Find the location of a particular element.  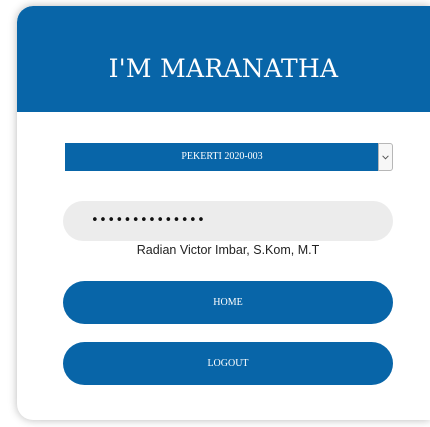

user-name: Radian Victor Imbar, S.Kom, M.T is located at coordinates (228, 250).